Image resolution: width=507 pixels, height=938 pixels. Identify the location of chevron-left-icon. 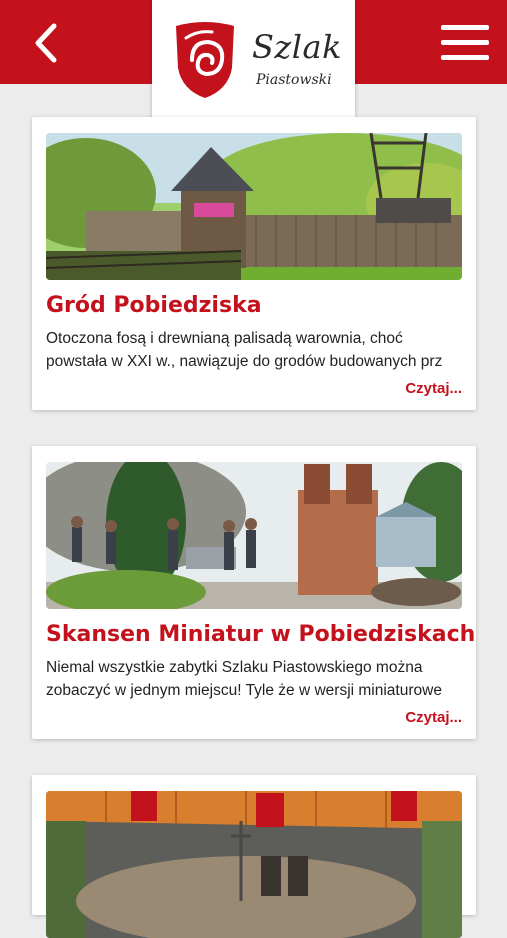
(46, 43).